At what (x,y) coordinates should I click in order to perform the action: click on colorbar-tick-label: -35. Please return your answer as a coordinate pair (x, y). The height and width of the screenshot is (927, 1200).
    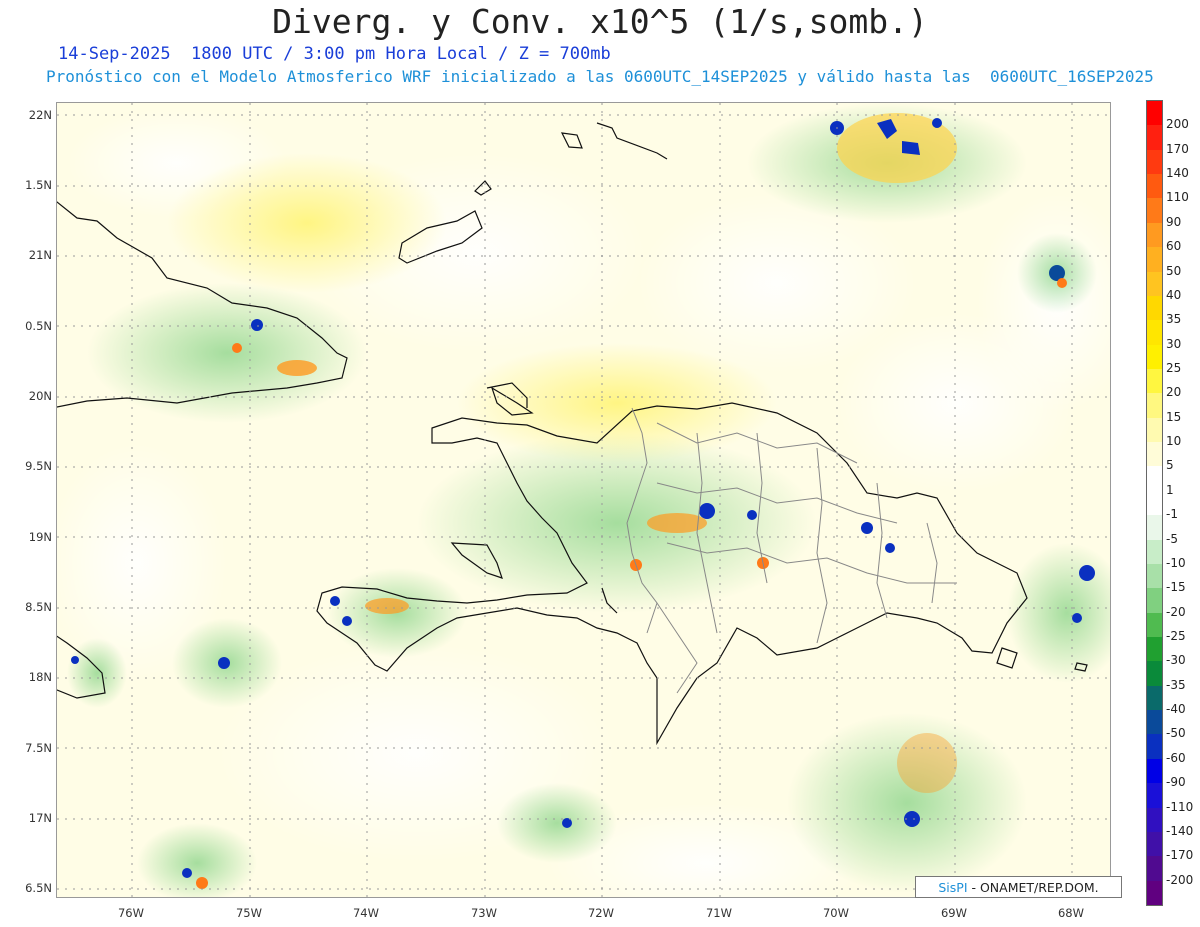
    Looking at the image, I should click on (1176, 684).